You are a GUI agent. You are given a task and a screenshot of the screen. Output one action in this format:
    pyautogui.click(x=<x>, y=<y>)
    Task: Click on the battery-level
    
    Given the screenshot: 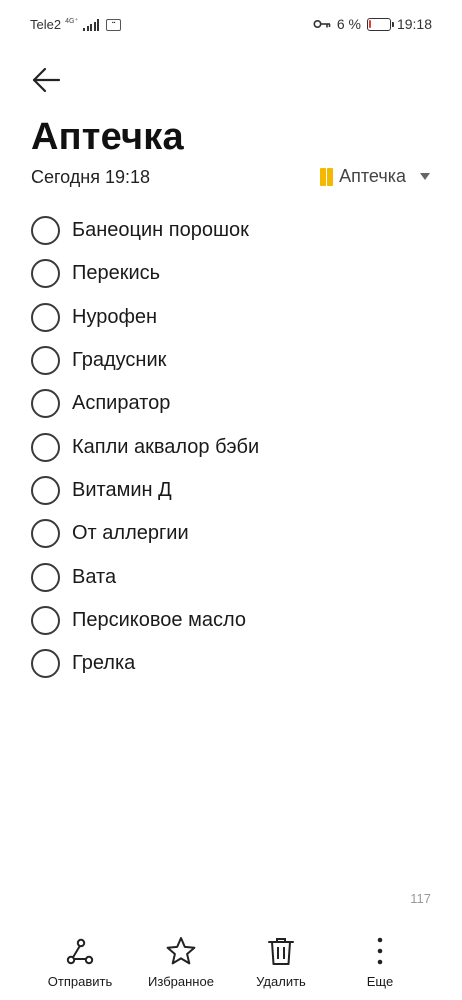 What is the action you would take?
    pyautogui.click(x=370, y=24)
    